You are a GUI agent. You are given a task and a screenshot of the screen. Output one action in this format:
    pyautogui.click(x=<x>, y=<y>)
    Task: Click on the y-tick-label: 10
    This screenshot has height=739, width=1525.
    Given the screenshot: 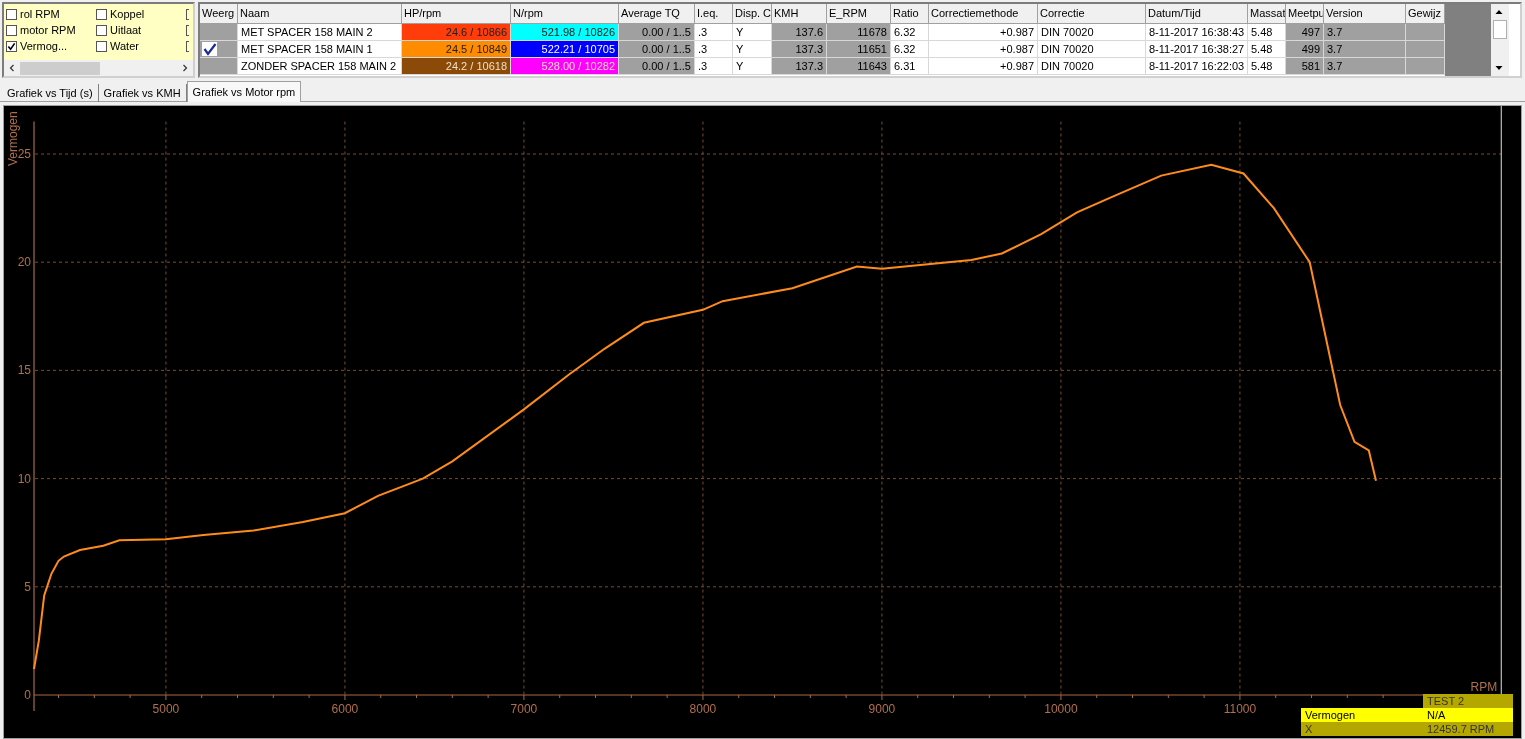 What is the action you would take?
    pyautogui.click(x=24, y=478)
    